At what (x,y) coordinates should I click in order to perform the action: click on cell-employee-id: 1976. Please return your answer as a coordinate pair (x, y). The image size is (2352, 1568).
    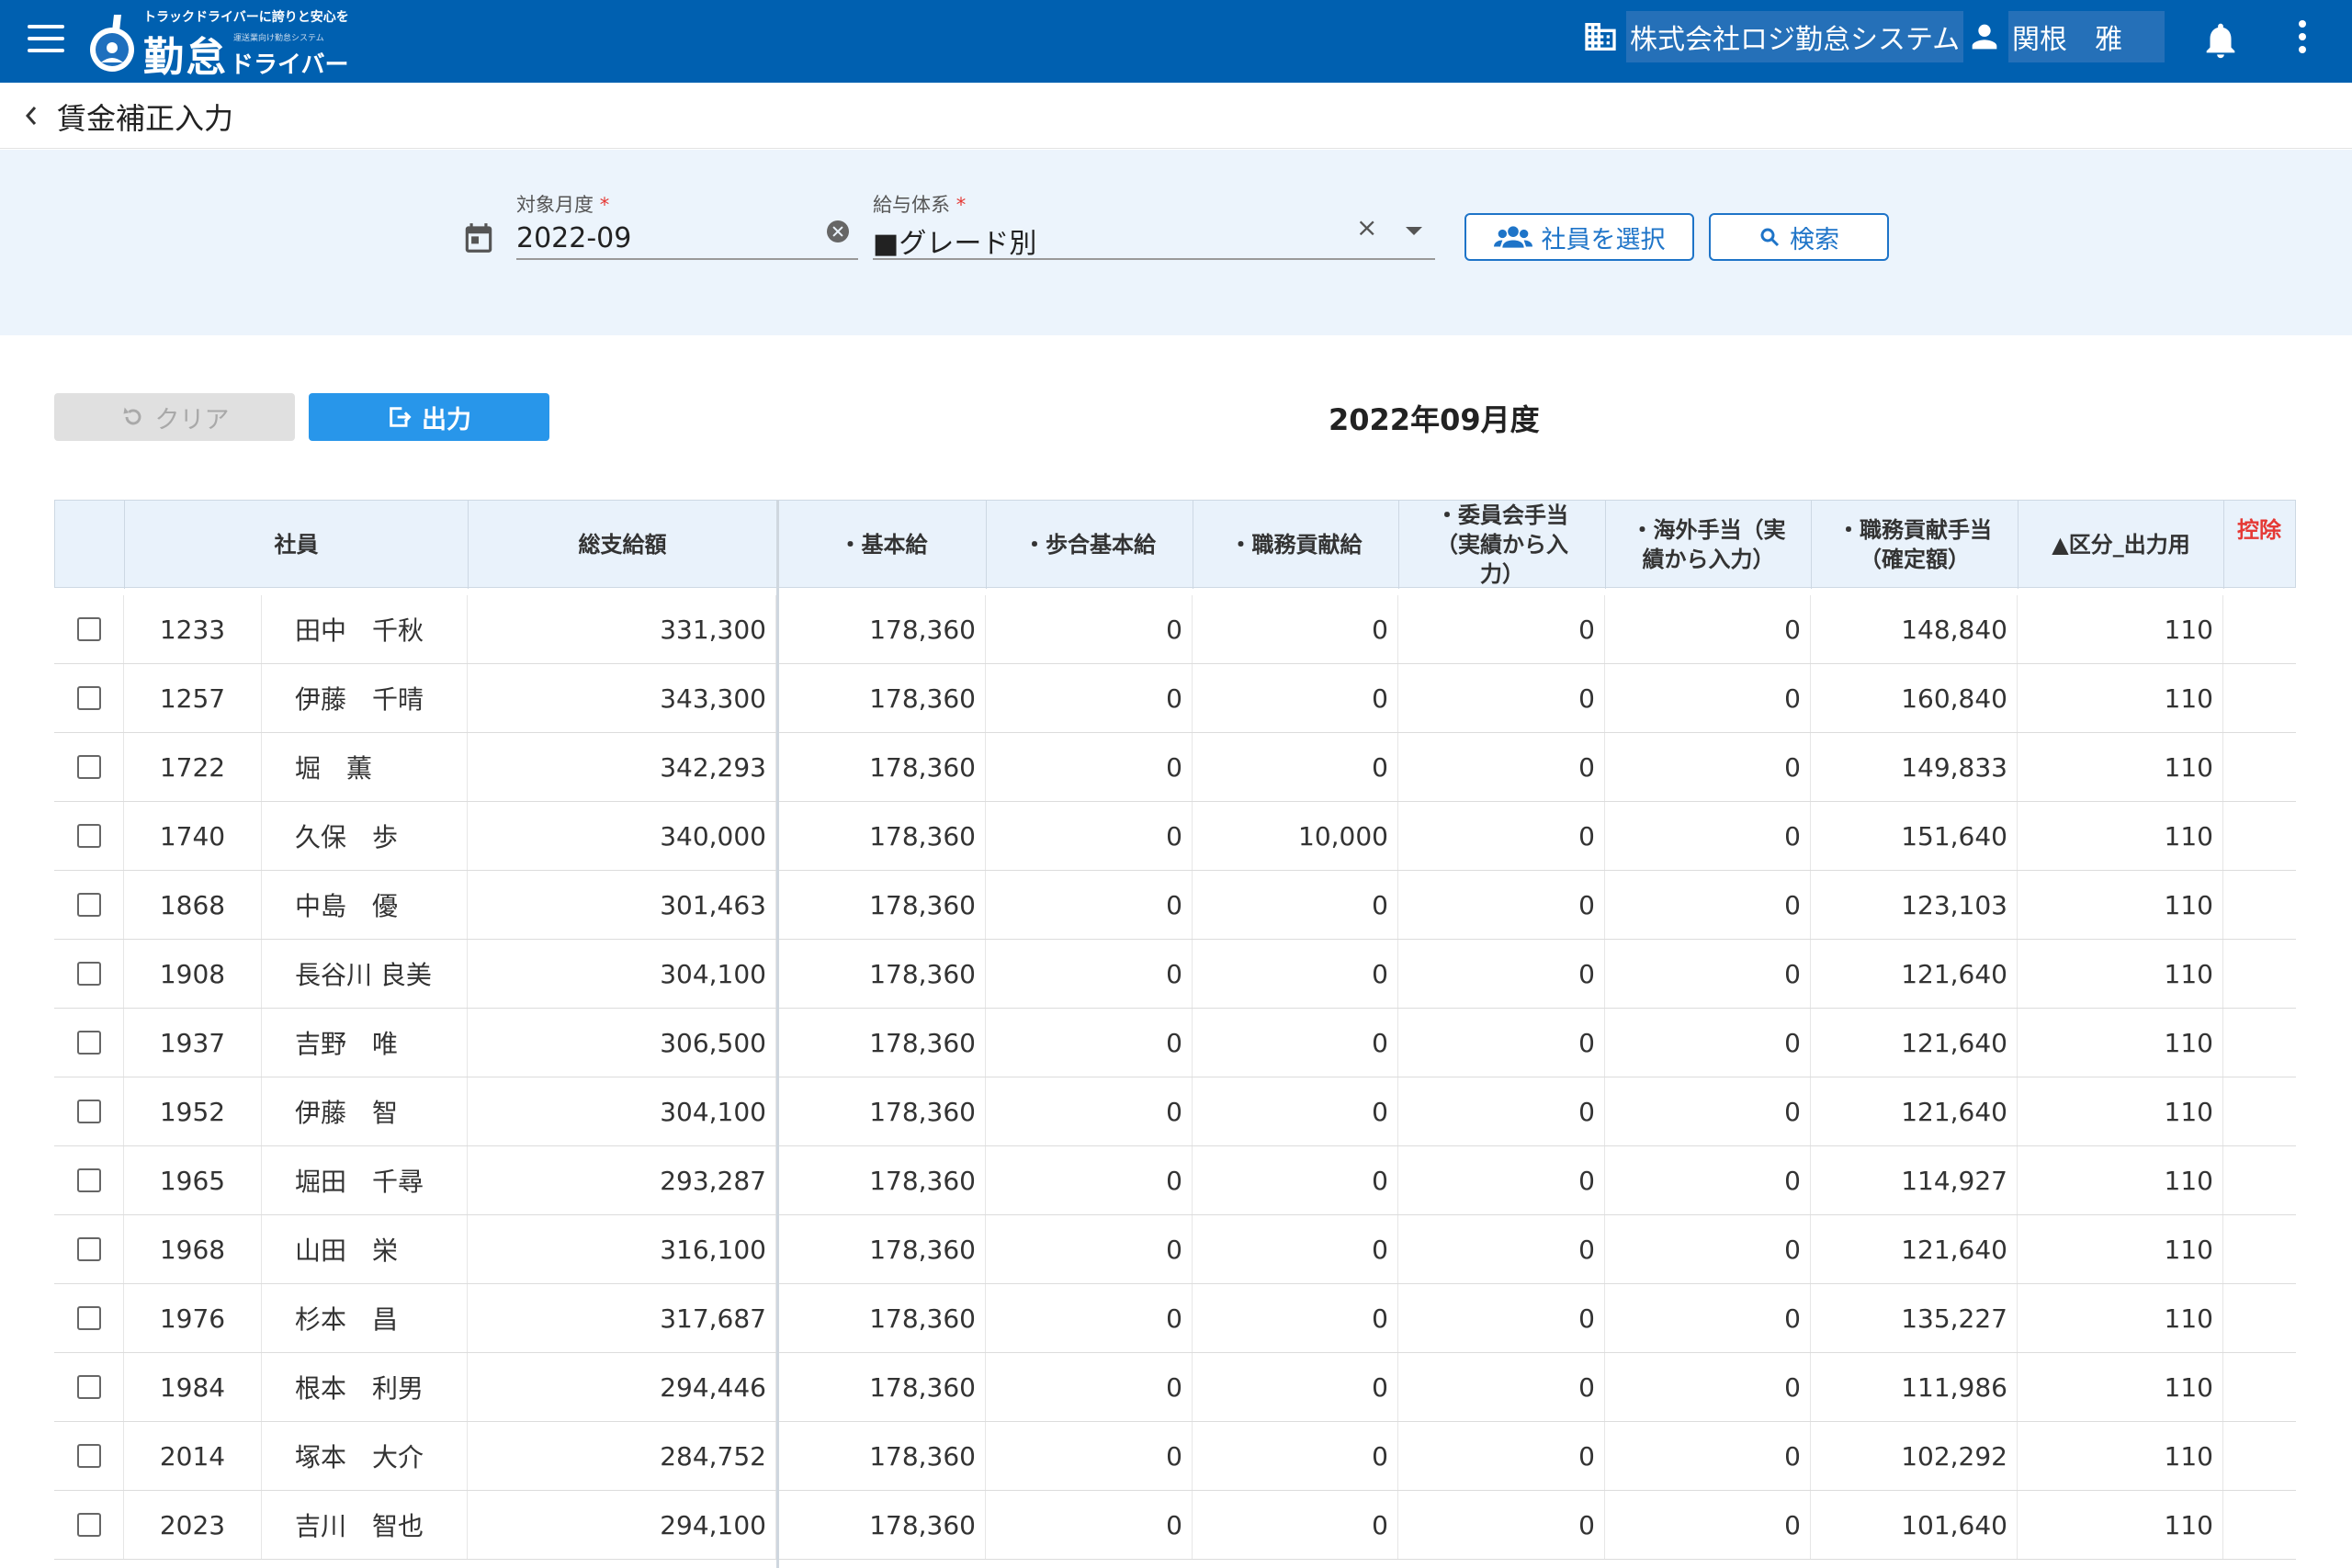
    Looking at the image, I should click on (193, 1318).